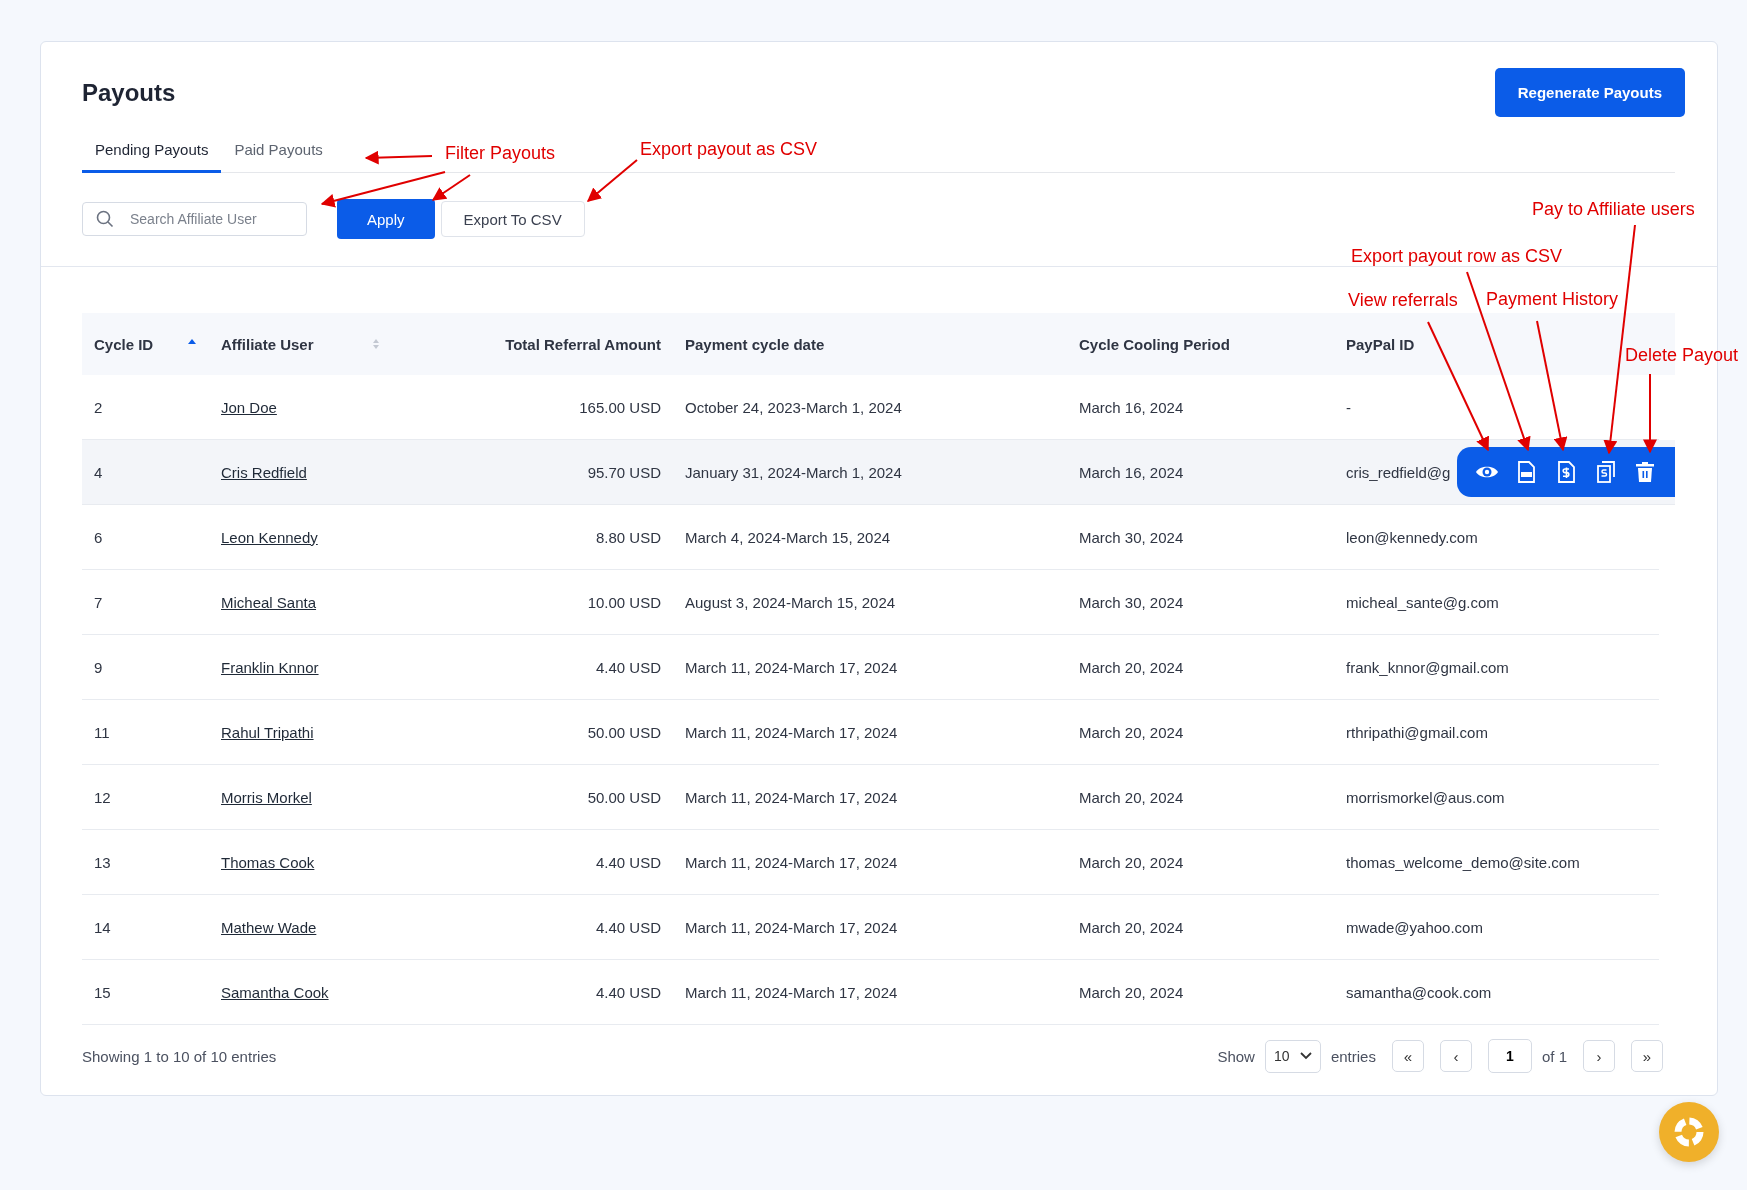 The height and width of the screenshot is (1190, 1747). What do you see at coordinates (129, 92) in the screenshot?
I see `page-title: Payouts` at bounding box center [129, 92].